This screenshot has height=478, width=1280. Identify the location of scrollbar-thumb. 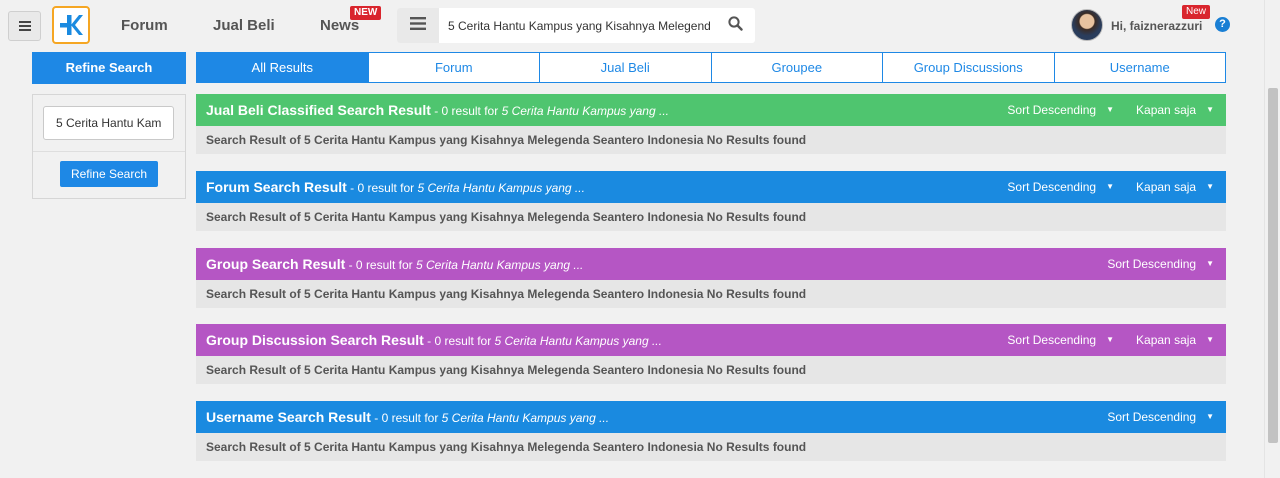
(1273, 265).